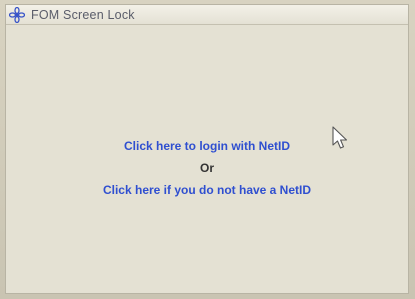  Describe the element at coordinates (206, 168) in the screenshot. I see `or-separator: Or` at that location.